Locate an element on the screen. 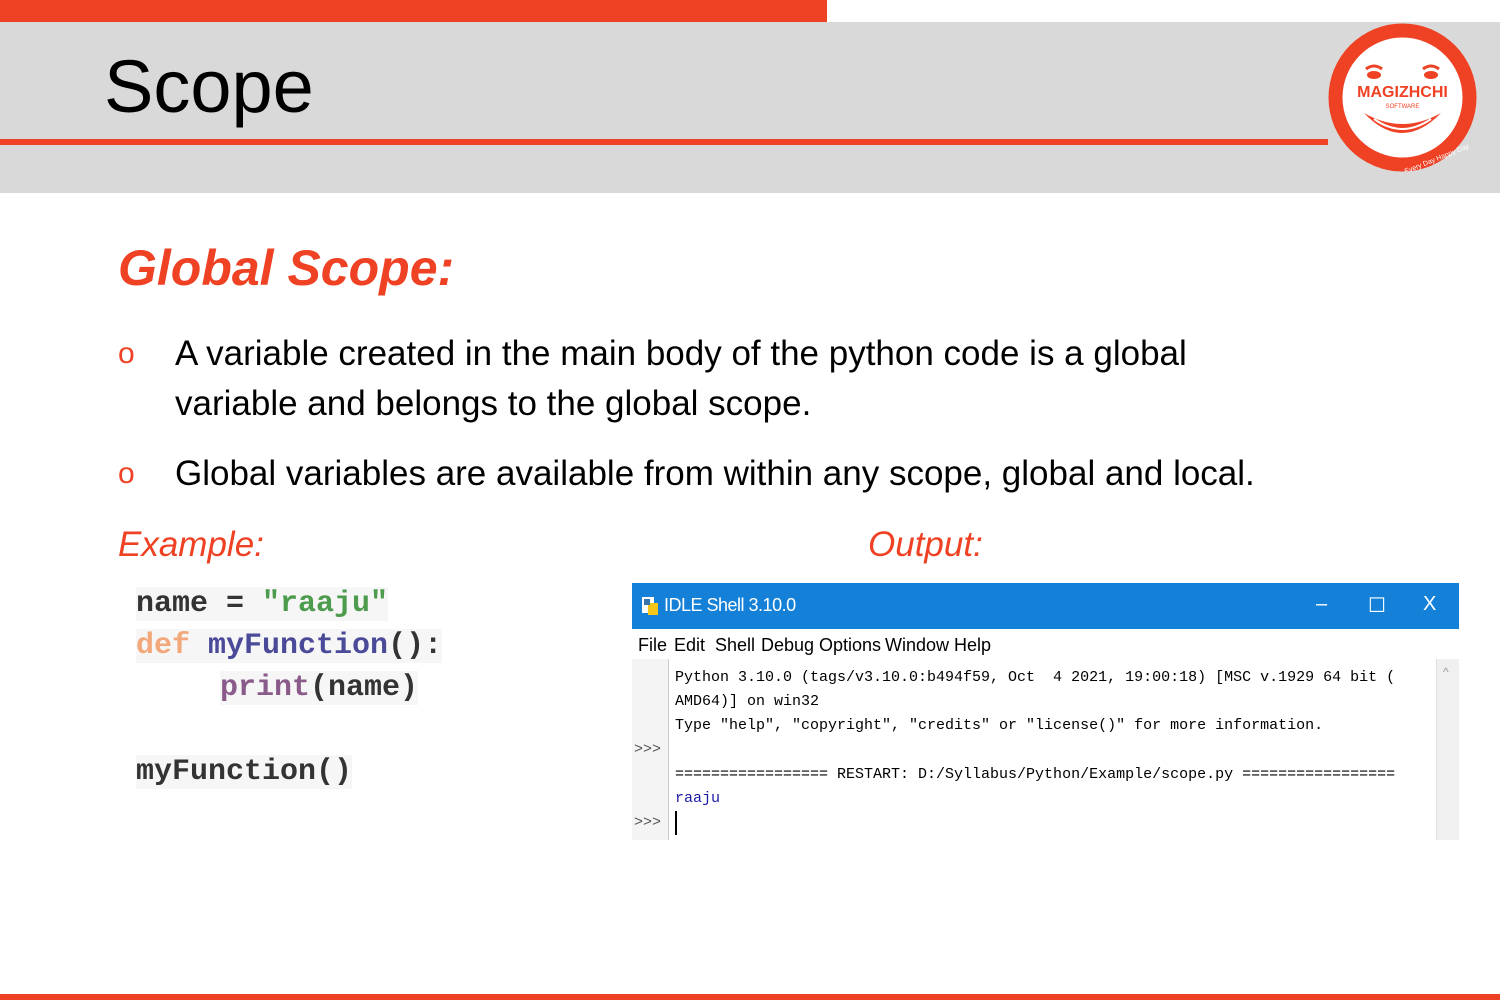  code-line-3: print(name) is located at coordinates (319, 688).